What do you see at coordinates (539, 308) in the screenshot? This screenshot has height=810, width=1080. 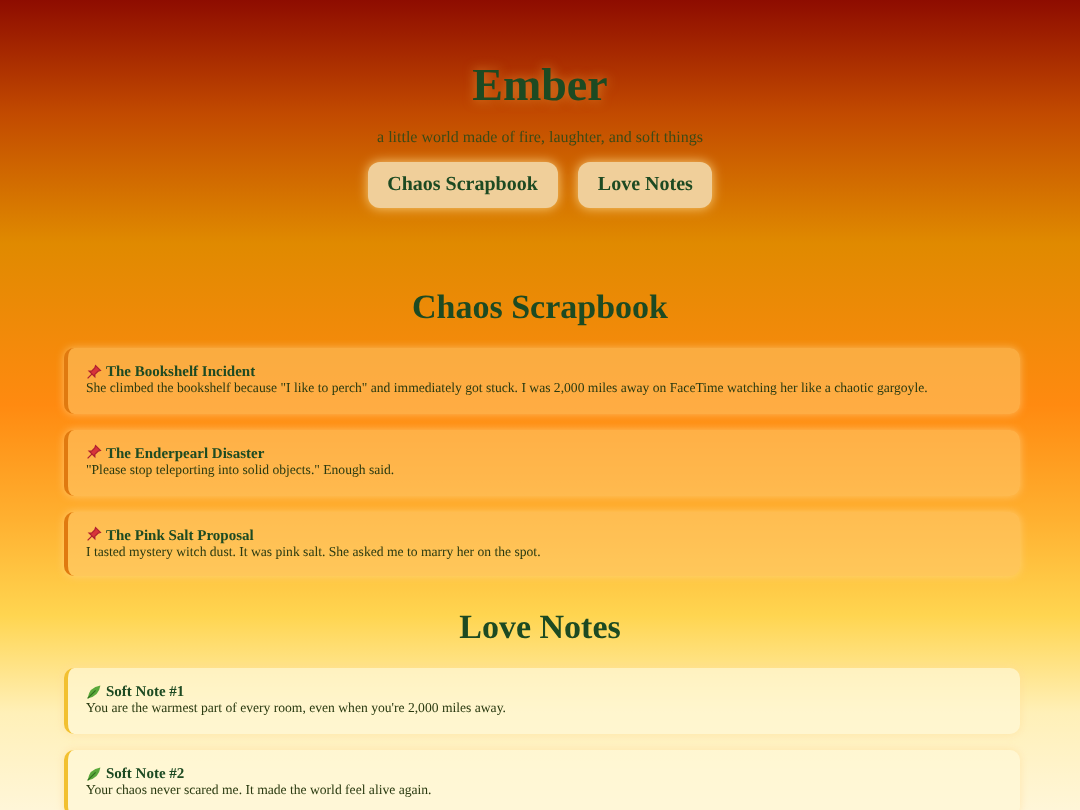 I see `section-heading: Chaos Scrapbook` at bounding box center [539, 308].